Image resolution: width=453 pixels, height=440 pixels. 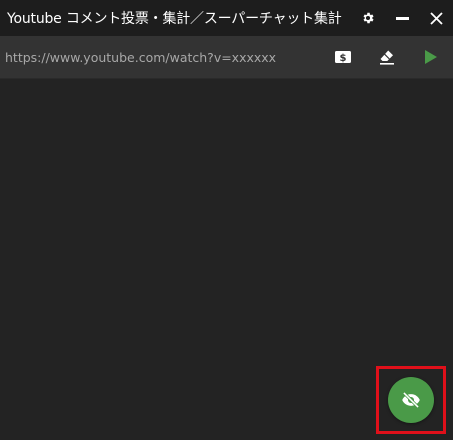 I want to click on gear-icon, so click(x=368, y=18).